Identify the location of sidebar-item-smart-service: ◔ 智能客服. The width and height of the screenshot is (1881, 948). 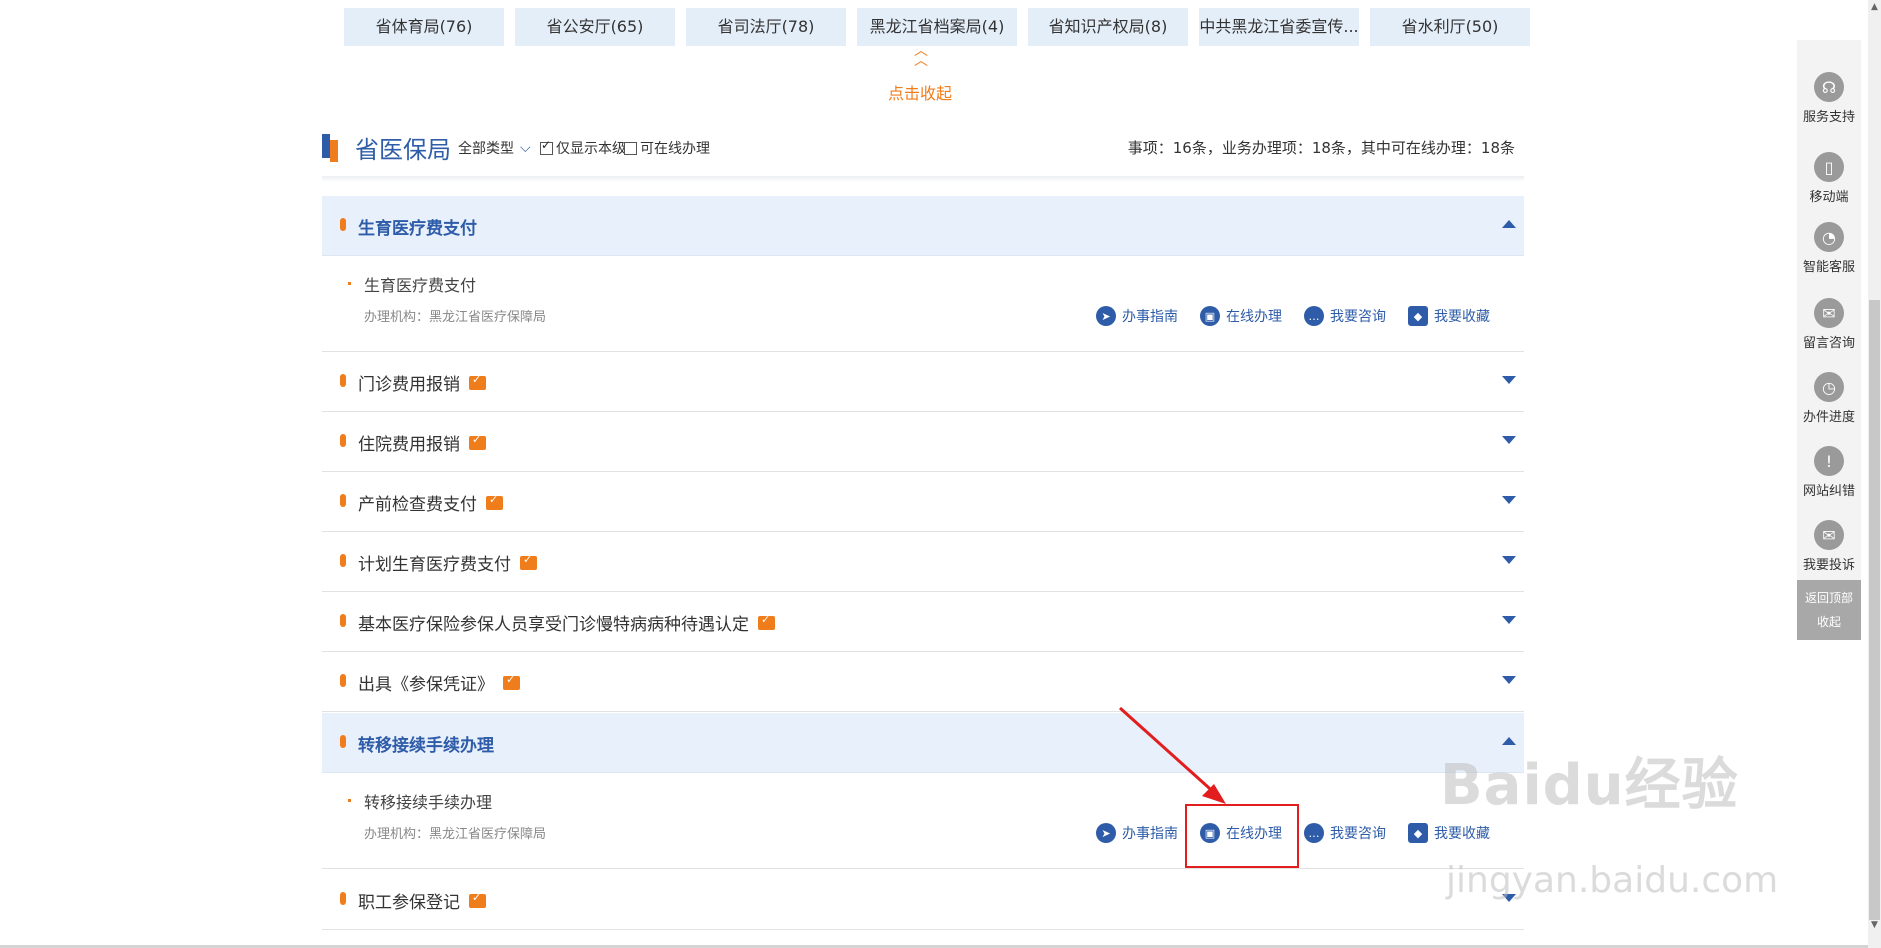
(1829, 251).